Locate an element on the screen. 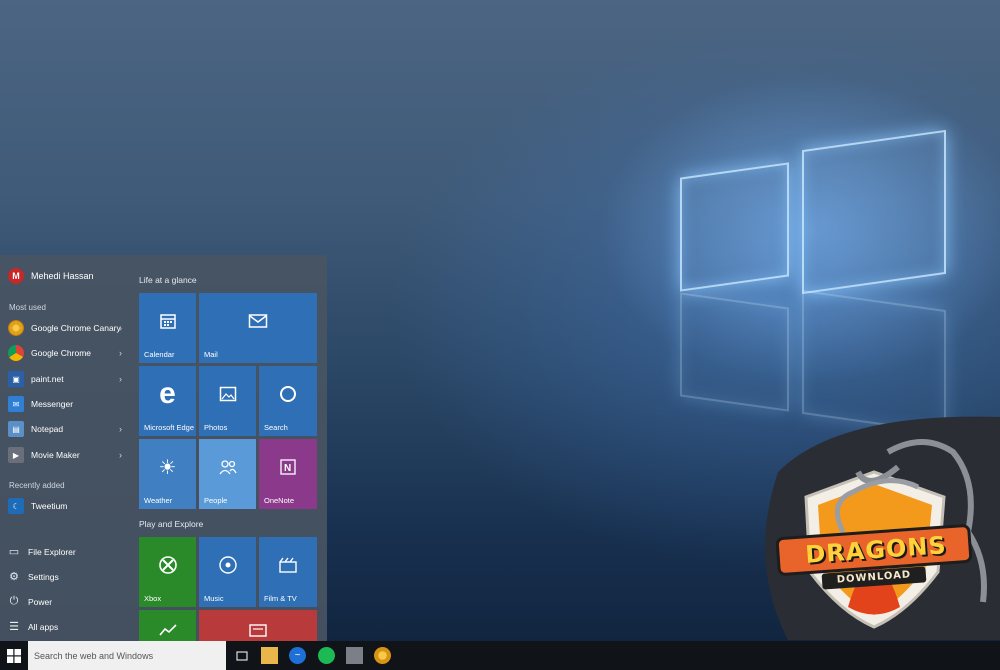 This screenshot has width=1000, height=670. app-label: paint.net is located at coordinates (47, 379).